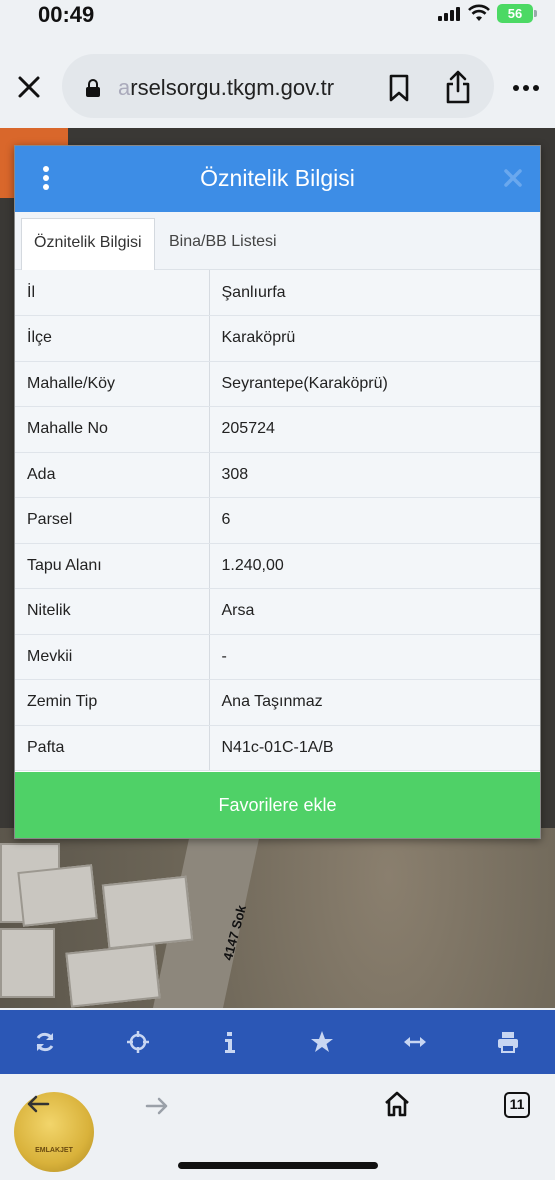 The height and width of the screenshot is (1180, 555). Describe the element at coordinates (112, 293) in the screenshot. I see `attribute-key: İl` at that location.